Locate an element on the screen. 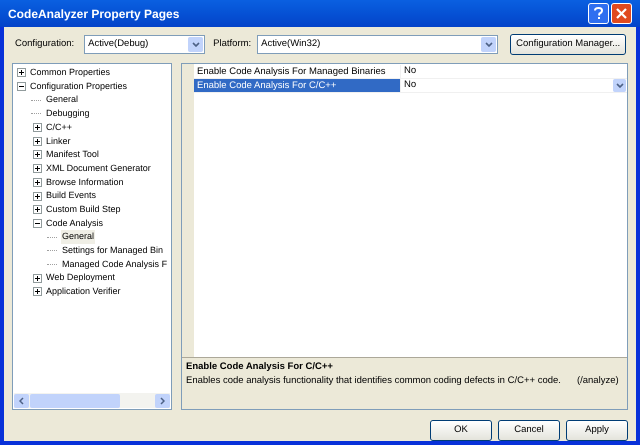 The width and height of the screenshot is (640, 445). tree-item: Configuration Properties is located at coordinates (78, 87).